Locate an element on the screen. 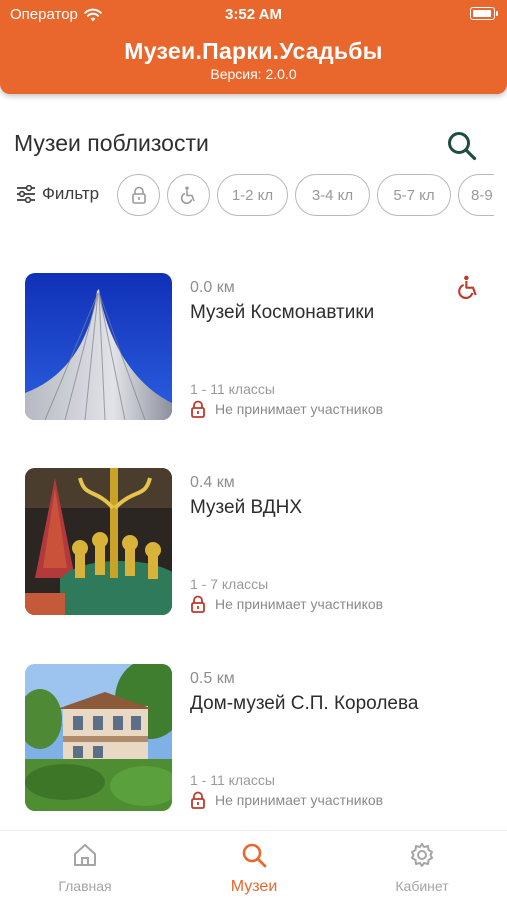 This screenshot has width=507, height=900. search-button is located at coordinates (462, 146).